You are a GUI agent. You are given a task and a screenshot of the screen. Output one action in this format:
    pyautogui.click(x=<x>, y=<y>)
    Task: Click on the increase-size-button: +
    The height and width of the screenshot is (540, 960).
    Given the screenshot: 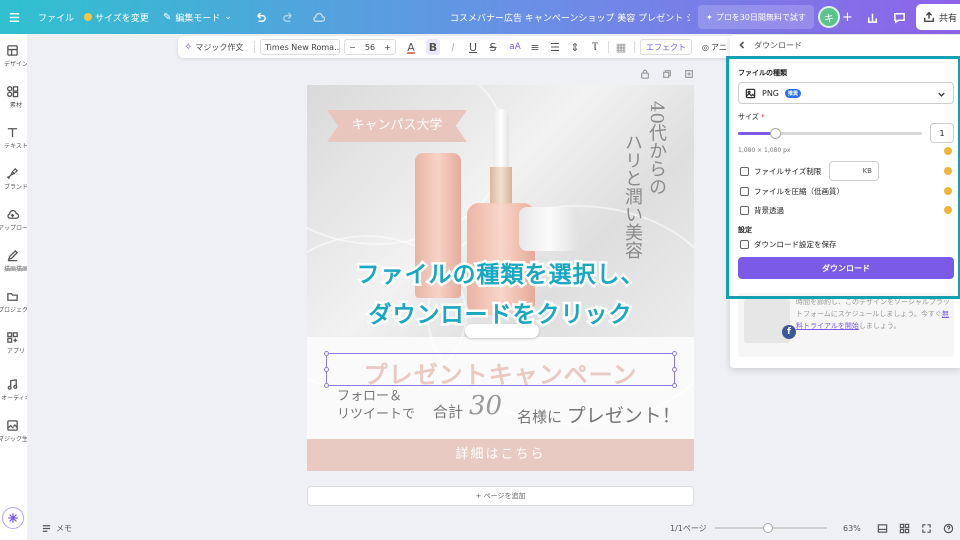 What is the action you would take?
    pyautogui.click(x=387, y=47)
    